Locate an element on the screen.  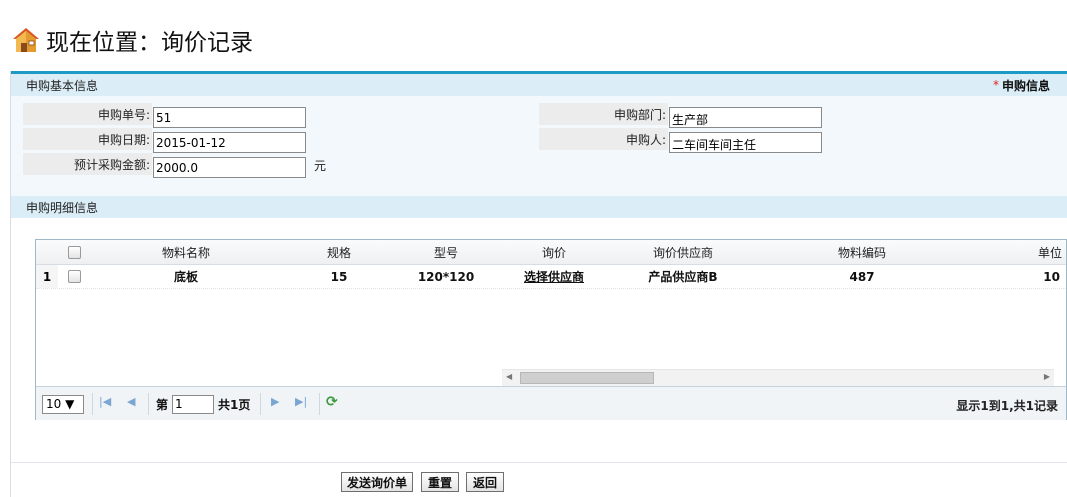
section-header-basic: 申购基本信息 * 申购信息 is located at coordinates (539, 85).